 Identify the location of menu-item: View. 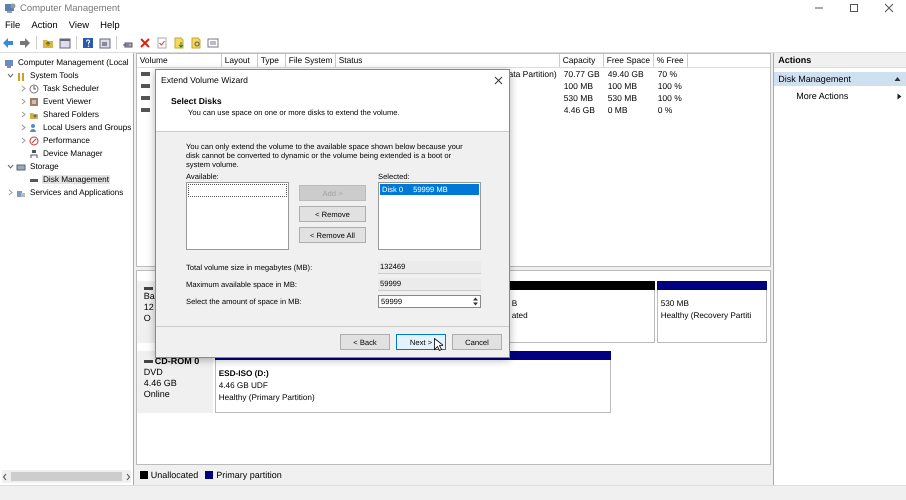
(79, 25).